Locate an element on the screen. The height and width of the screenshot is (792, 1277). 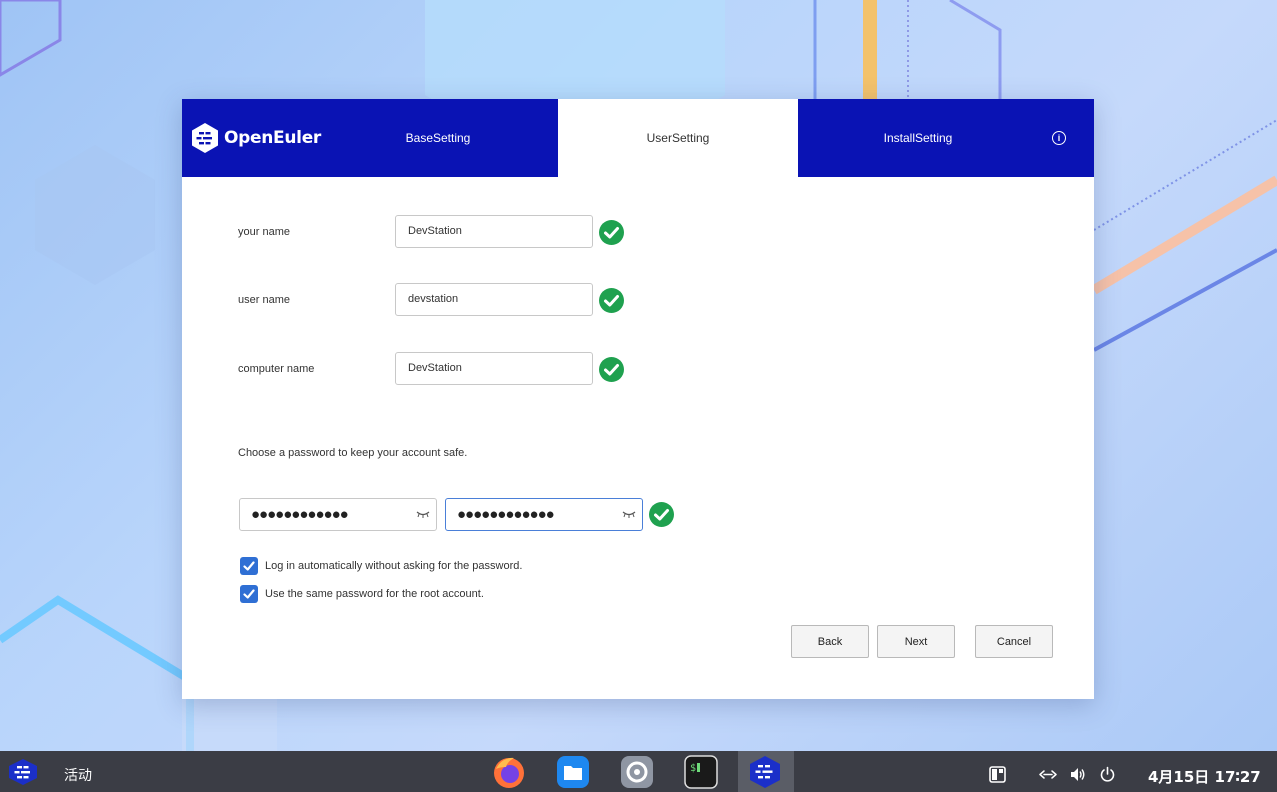
user-name-label: user name is located at coordinates (264, 300).